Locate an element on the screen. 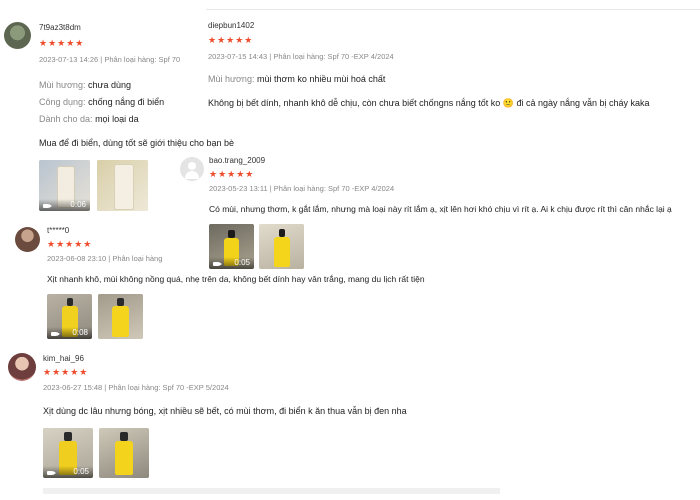  video-duration: 0:06 is located at coordinates (64, 205).